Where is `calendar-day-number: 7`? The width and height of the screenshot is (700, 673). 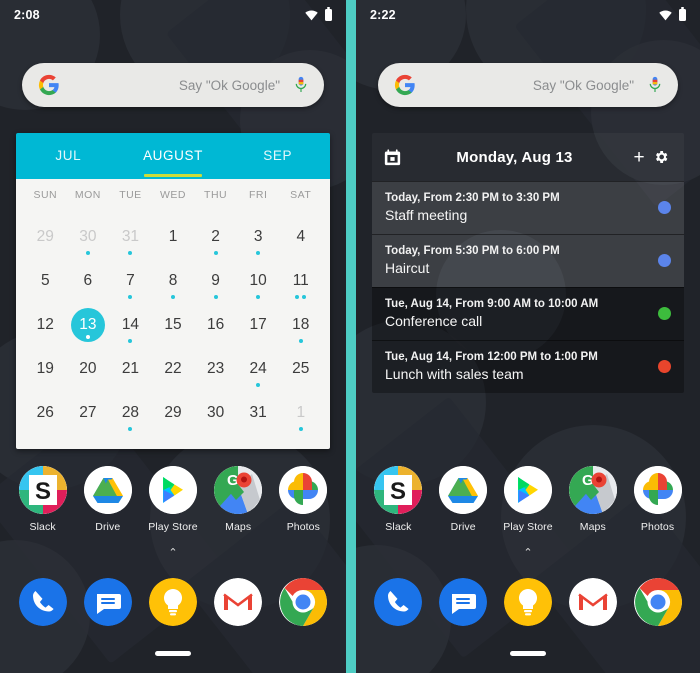 calendar-day-number: 7 is located at coordinates (130, 281).